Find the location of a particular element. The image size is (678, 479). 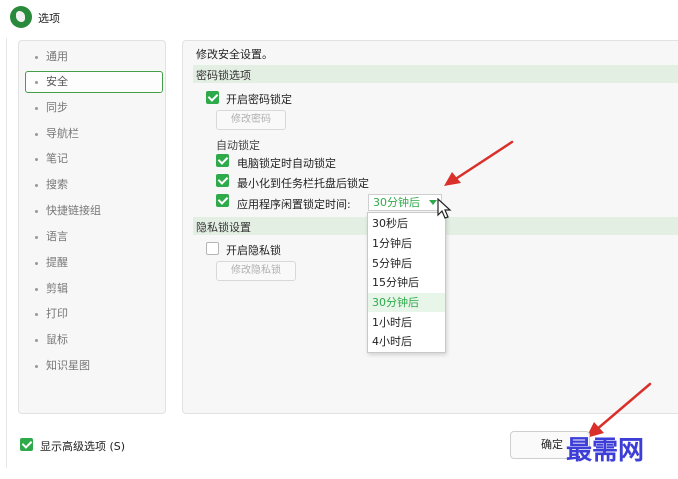

sidebar-item-label: 笔记 is located at coordinates (57, 158).